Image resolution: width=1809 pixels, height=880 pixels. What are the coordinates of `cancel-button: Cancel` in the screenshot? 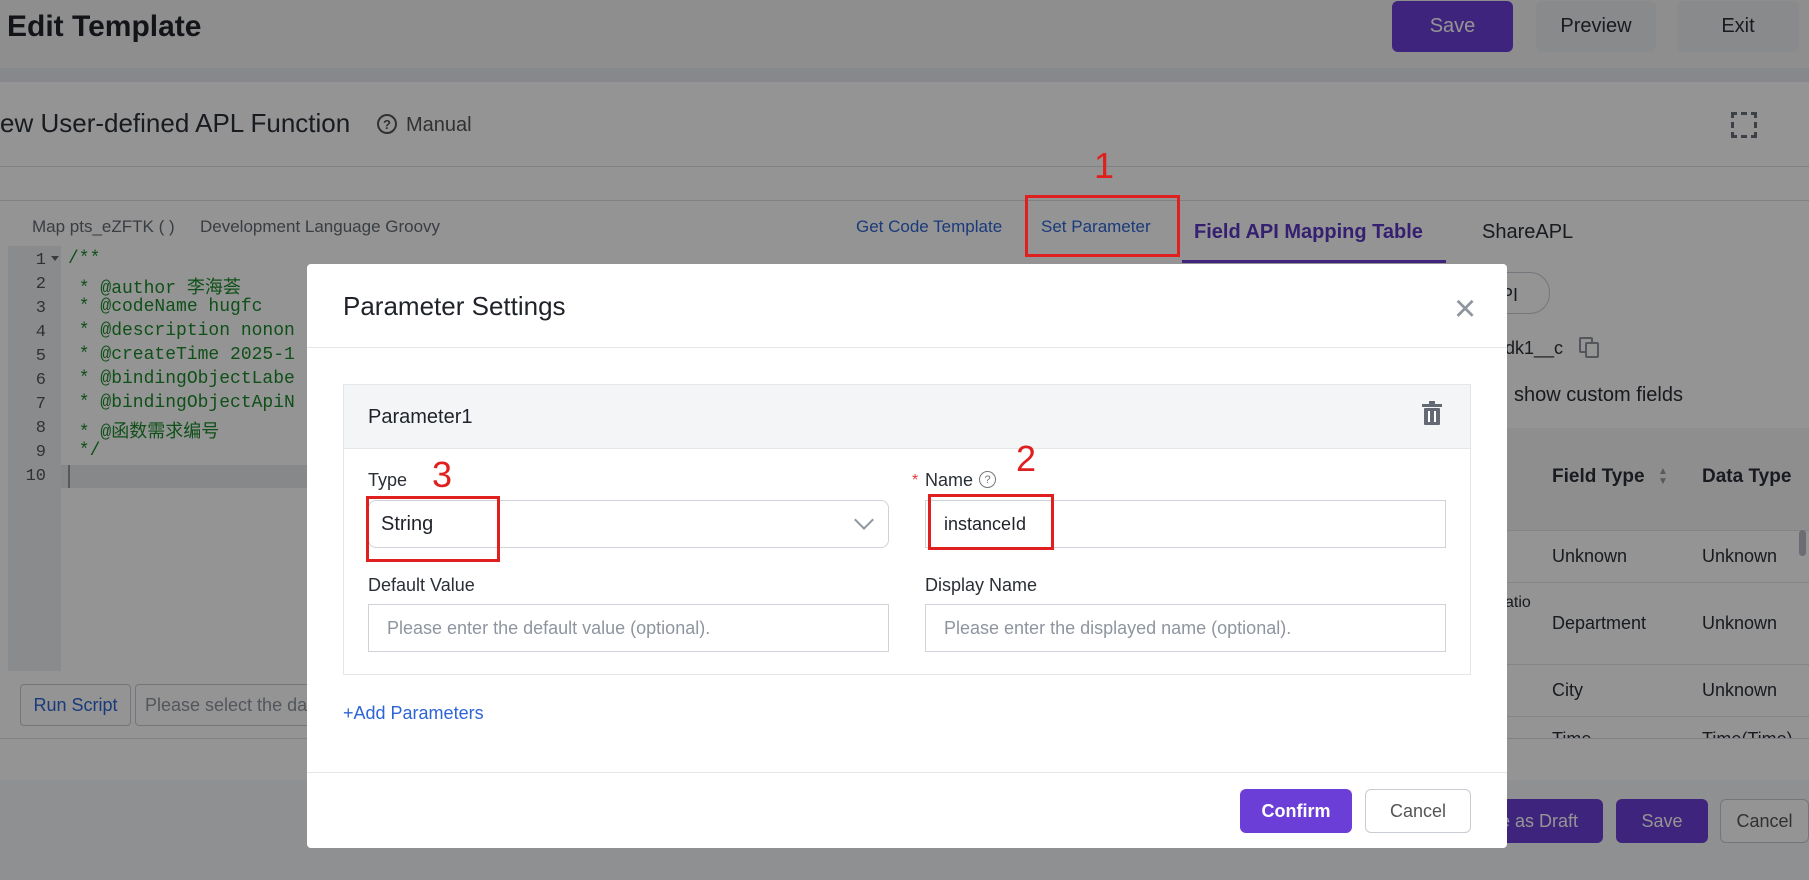 It's located at (1418, 811).